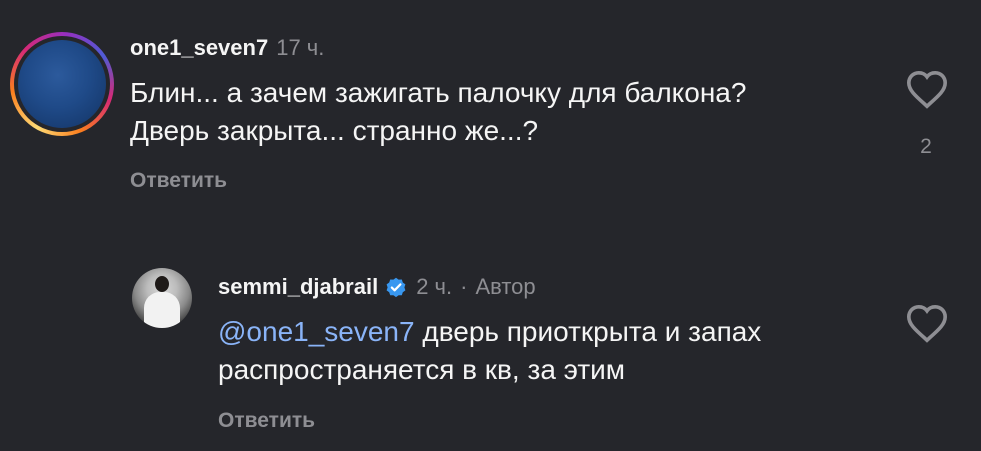 This screenshot has width=981, height=451. I want to click on comment-text-line: @one1_seven7 дверь приоткрыта и запах, so click(489, 332).